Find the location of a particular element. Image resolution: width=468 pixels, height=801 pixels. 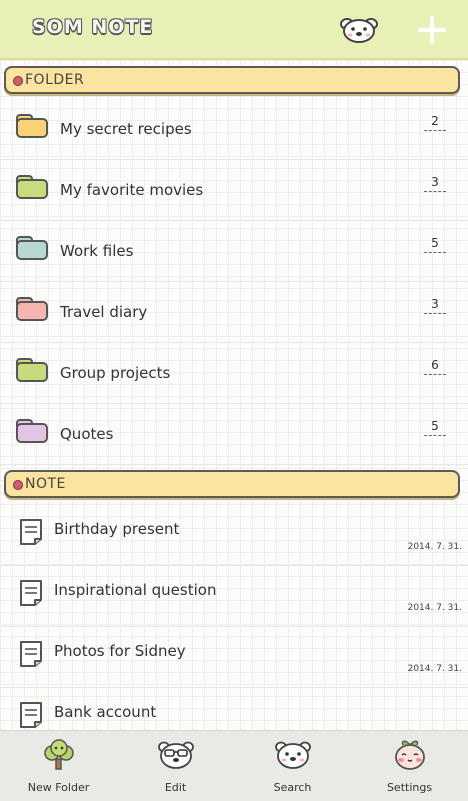

bear-glasses-icon is located at coordinates (176, 755).